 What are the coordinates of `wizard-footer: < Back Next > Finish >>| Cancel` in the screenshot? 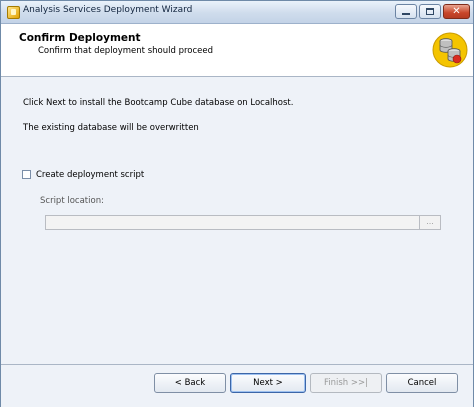 It's located at (237, 385).